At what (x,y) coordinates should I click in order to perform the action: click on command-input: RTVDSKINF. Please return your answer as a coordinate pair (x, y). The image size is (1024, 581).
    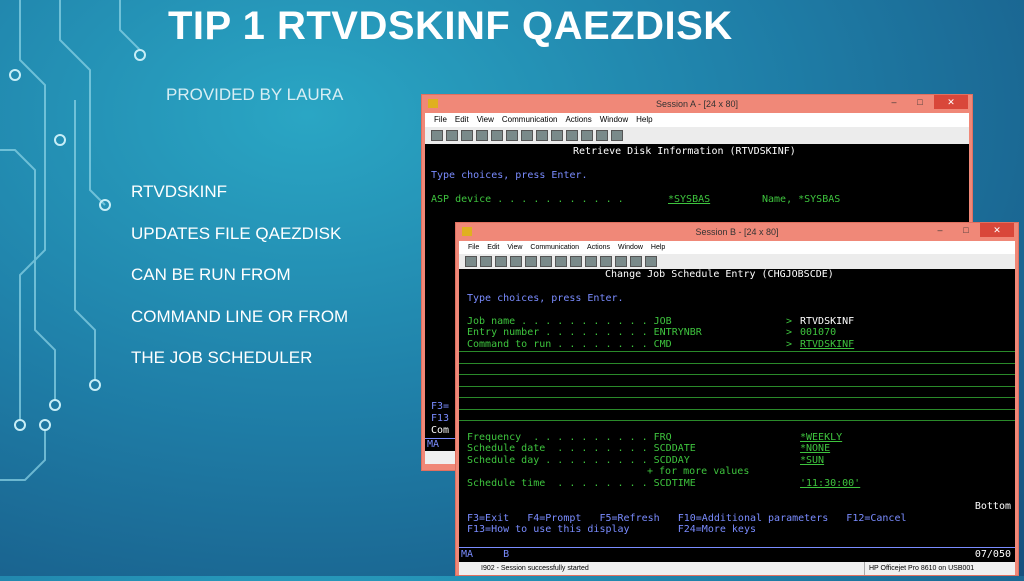
    Looking at the image, I should click on (827, 345).